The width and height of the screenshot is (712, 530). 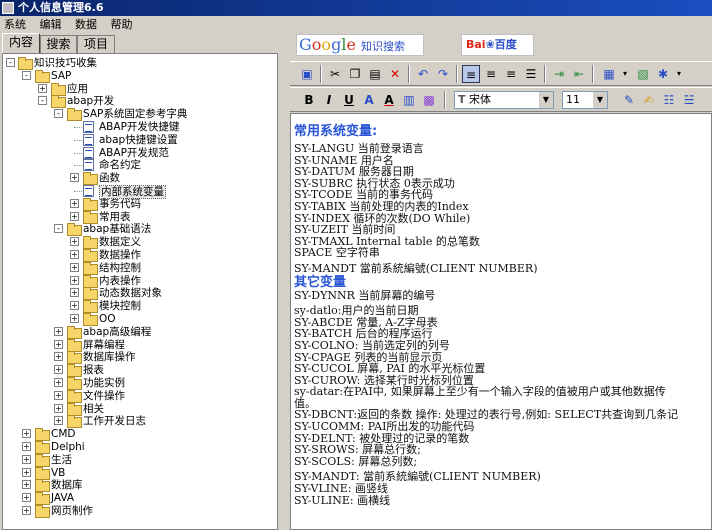 What do you see at coordinates (329, 100) in the screenshot?
I see `italic-button: I` at bounding box center [329, 100].